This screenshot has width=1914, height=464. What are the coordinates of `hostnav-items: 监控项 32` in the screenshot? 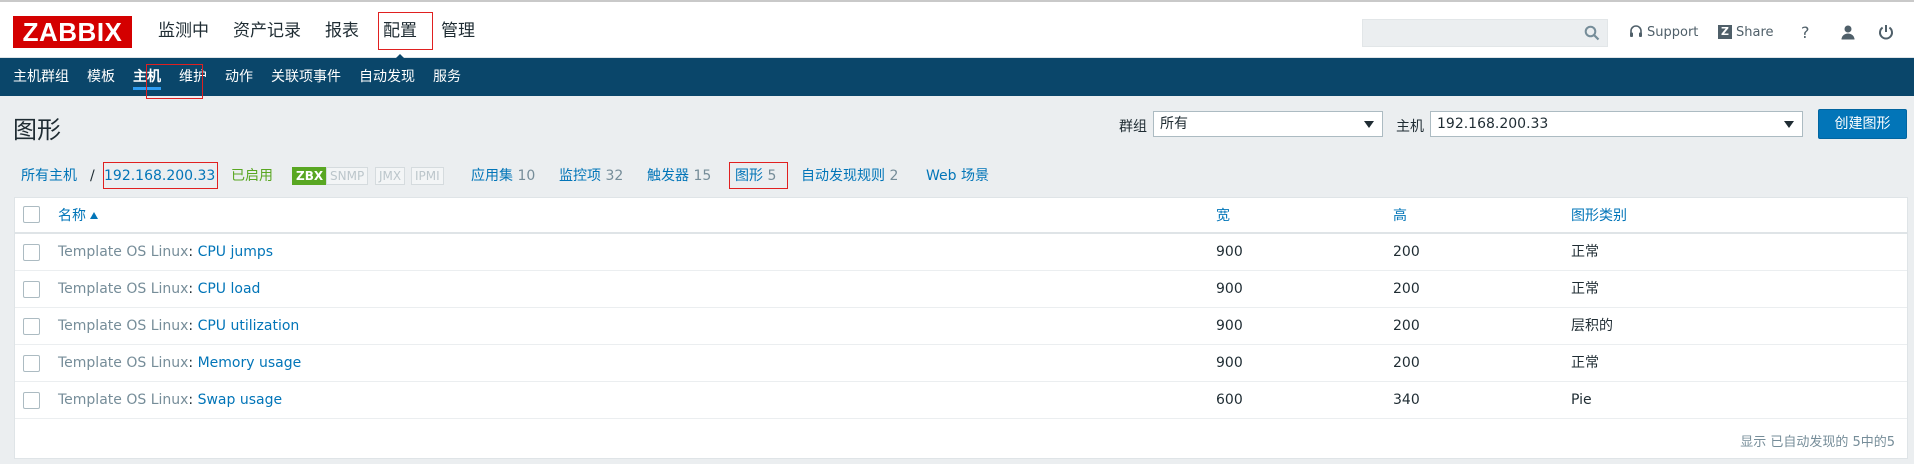 It's located at (591, 176).